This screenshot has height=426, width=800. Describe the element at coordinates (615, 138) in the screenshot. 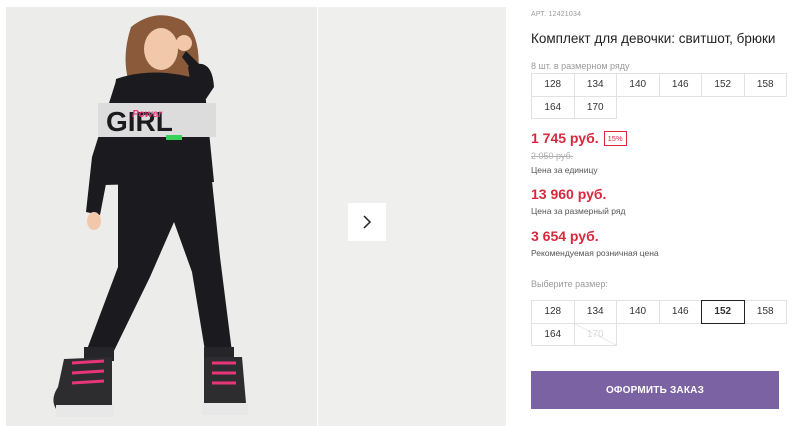

I see `discount-badge: 15%` at that location.